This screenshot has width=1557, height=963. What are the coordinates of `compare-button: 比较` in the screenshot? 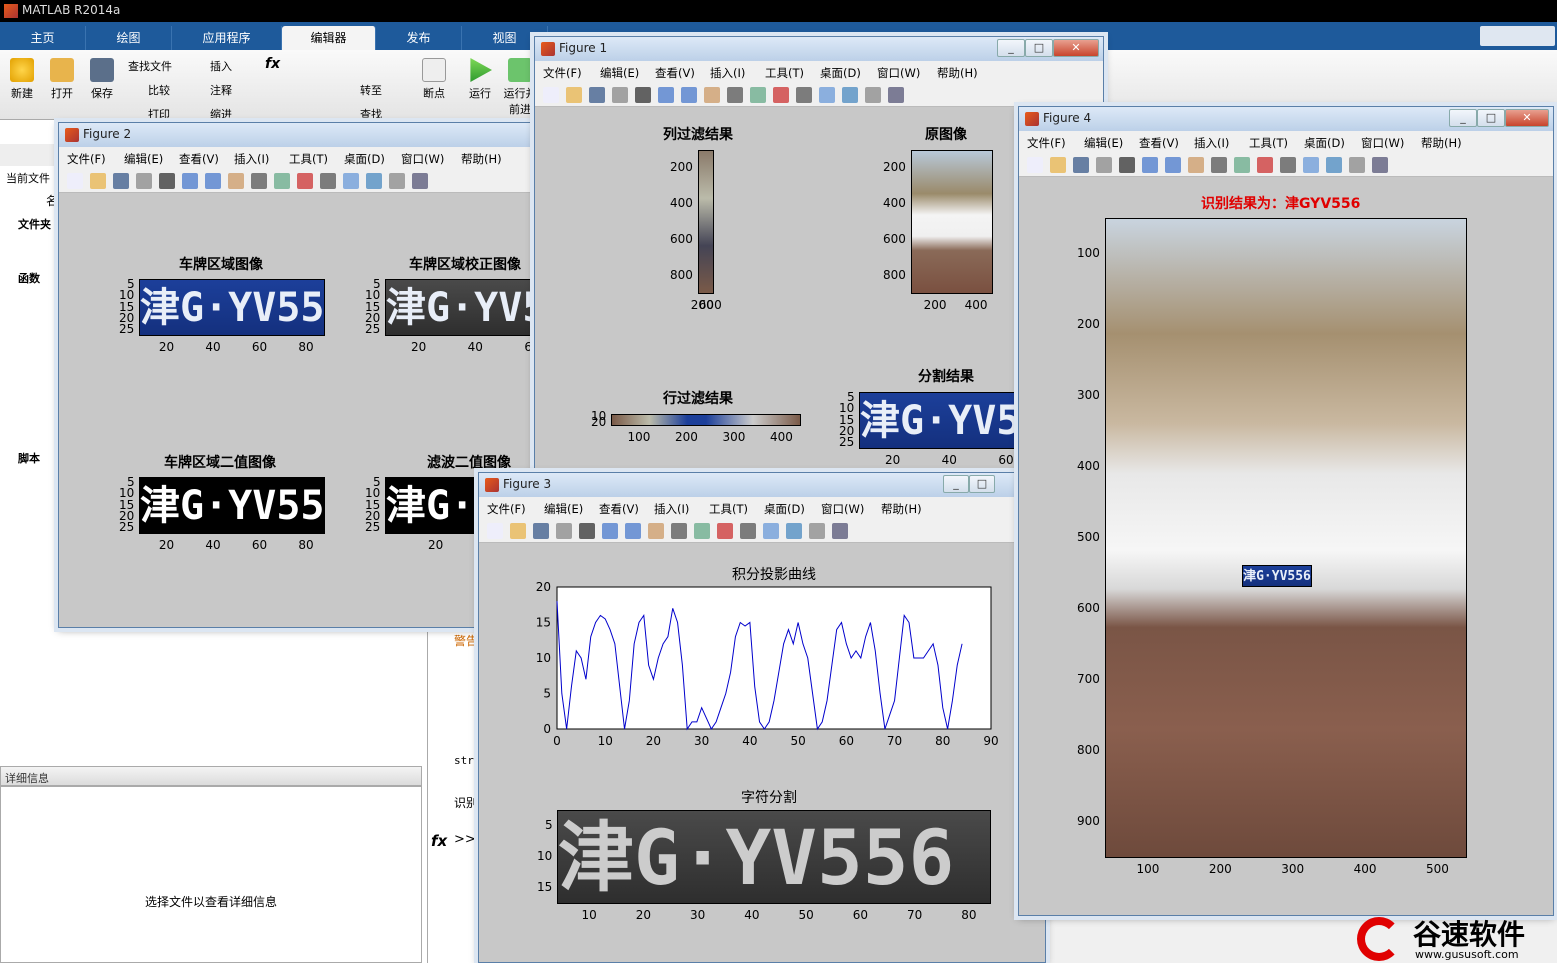 It's located at (159, 90).